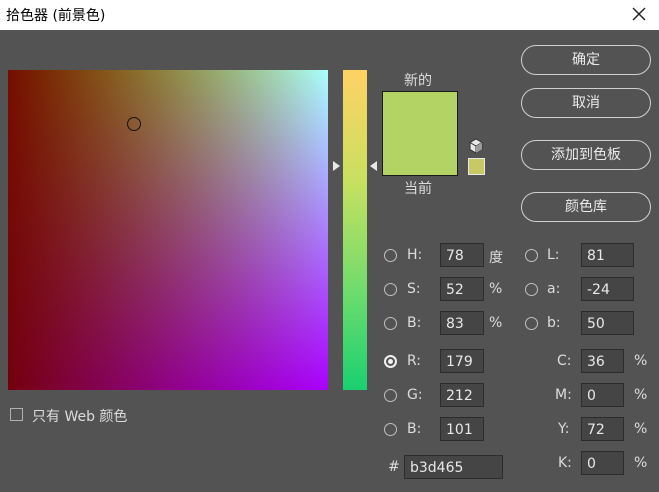 The image size is (659, 492). What do you see at coordinates (390, 255) in the screenshot?
I see `radio-h` at bounding box center [390, 255].